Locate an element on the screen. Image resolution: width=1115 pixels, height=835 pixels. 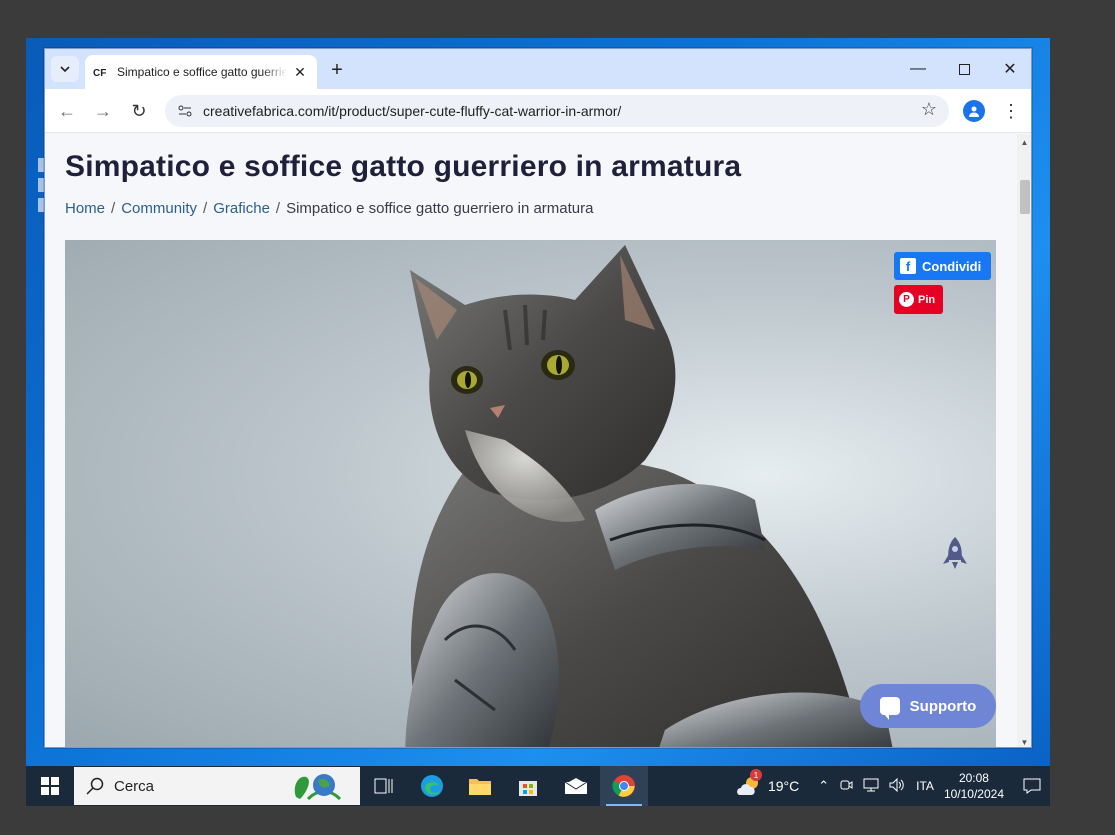
maximize-icon is located at coordinates (964, 69).